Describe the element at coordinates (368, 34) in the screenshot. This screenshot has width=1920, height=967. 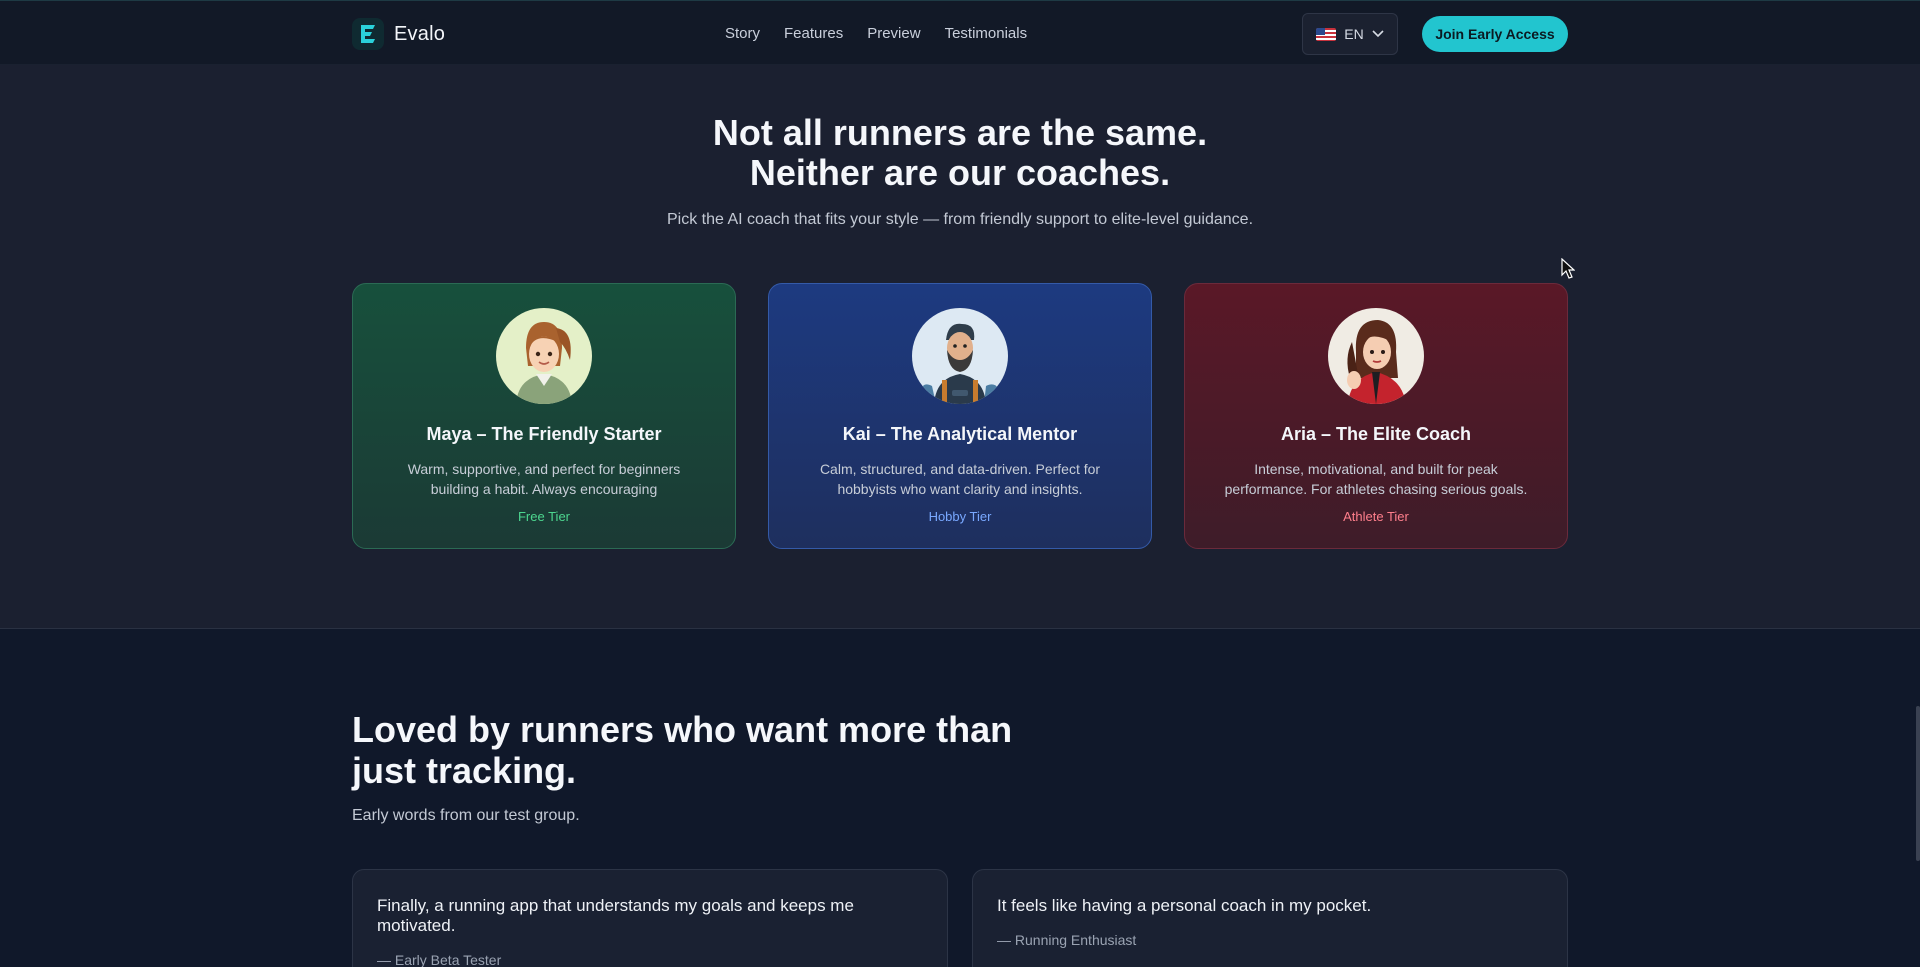
I see `evalo-logo-icon` at that location.